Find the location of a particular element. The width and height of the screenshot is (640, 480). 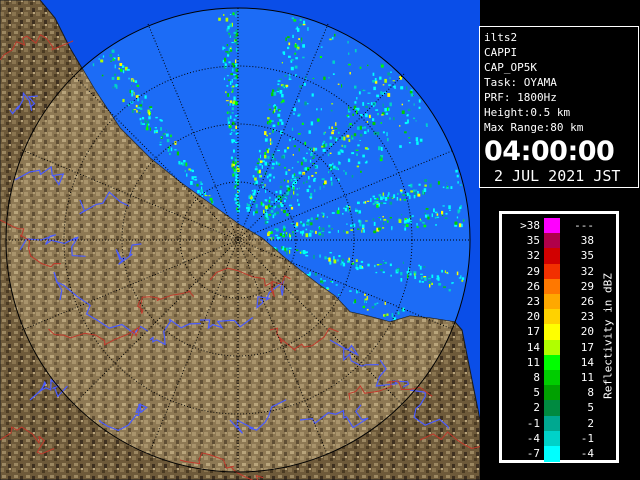

legend-high-value: --- is located at coordinates (584, 225).